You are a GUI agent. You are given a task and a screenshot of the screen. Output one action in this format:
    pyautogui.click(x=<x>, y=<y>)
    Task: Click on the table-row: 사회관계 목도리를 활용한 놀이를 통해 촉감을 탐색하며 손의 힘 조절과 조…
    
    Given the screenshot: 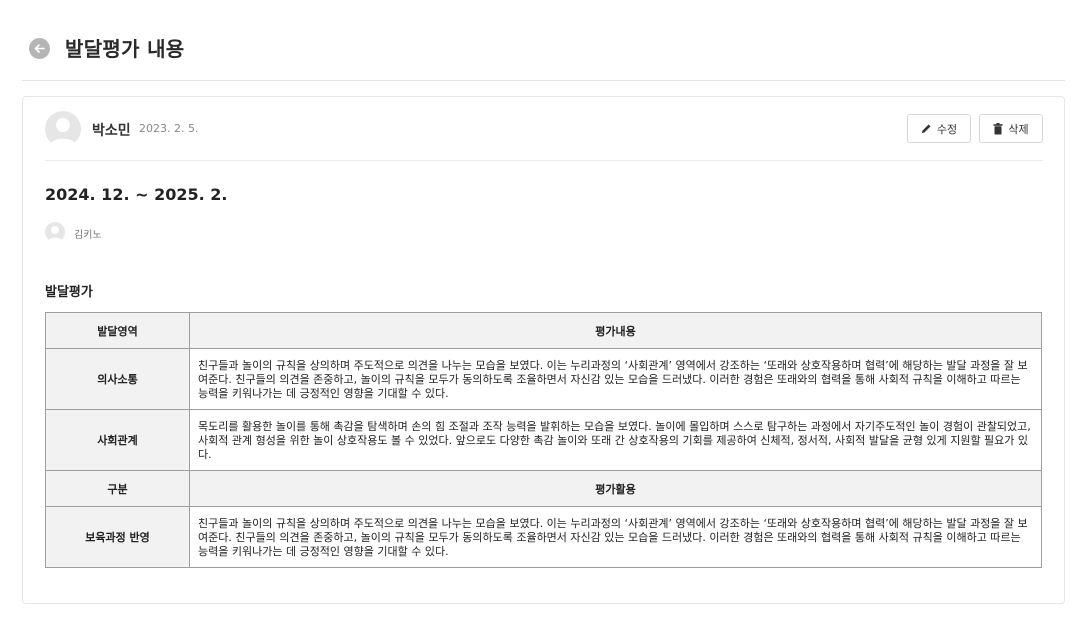 What is the action you would take?
    pyautogui.click(x=543, y=440)
    